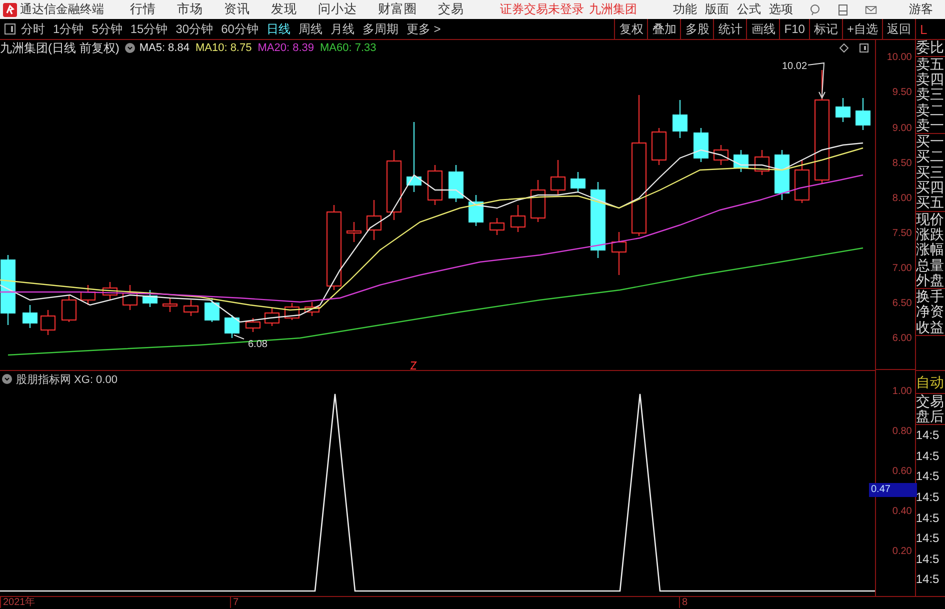  Describe the element at coordinates (149, 29) in the screenshot. I see `period-tab: 15分钟` at that location.